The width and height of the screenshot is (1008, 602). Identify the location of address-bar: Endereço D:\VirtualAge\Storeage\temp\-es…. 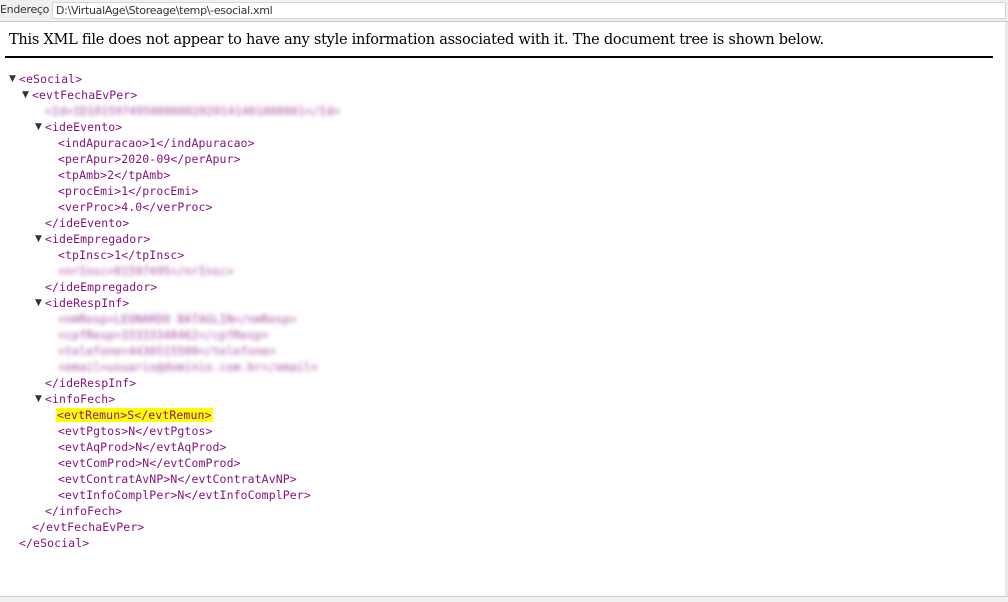
(504, 11).